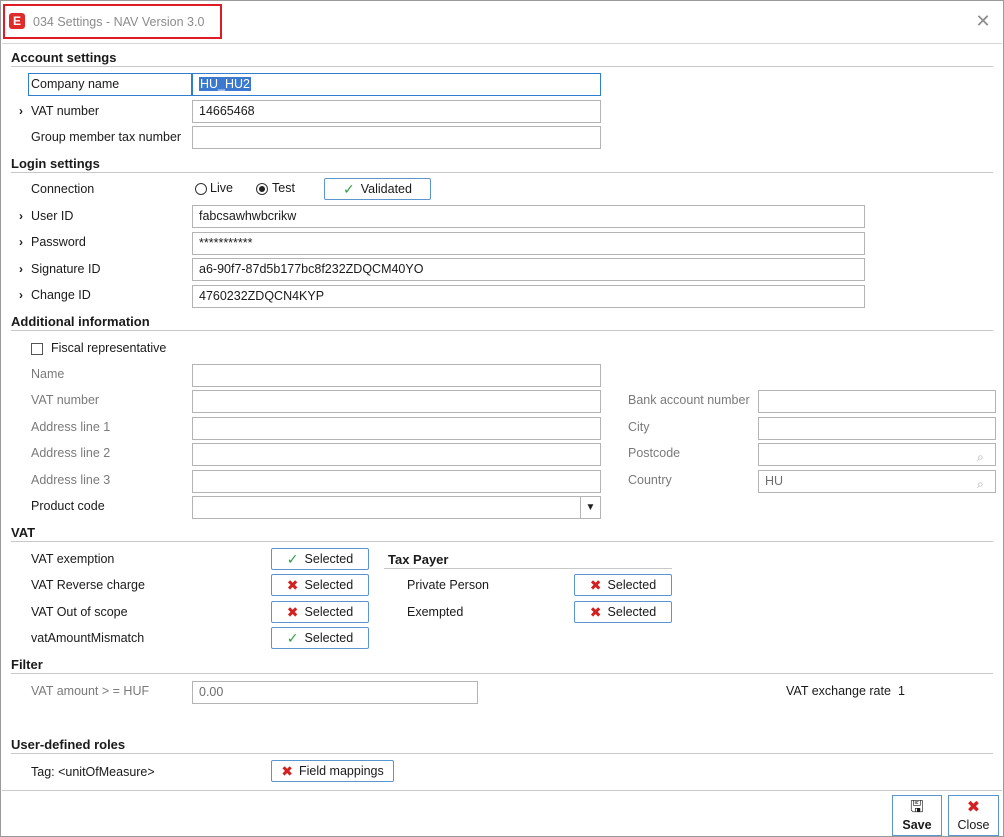 This screenshot has height=837, width=1004. I want to click on validated-button: ✓ Validated, so click(377, 189).